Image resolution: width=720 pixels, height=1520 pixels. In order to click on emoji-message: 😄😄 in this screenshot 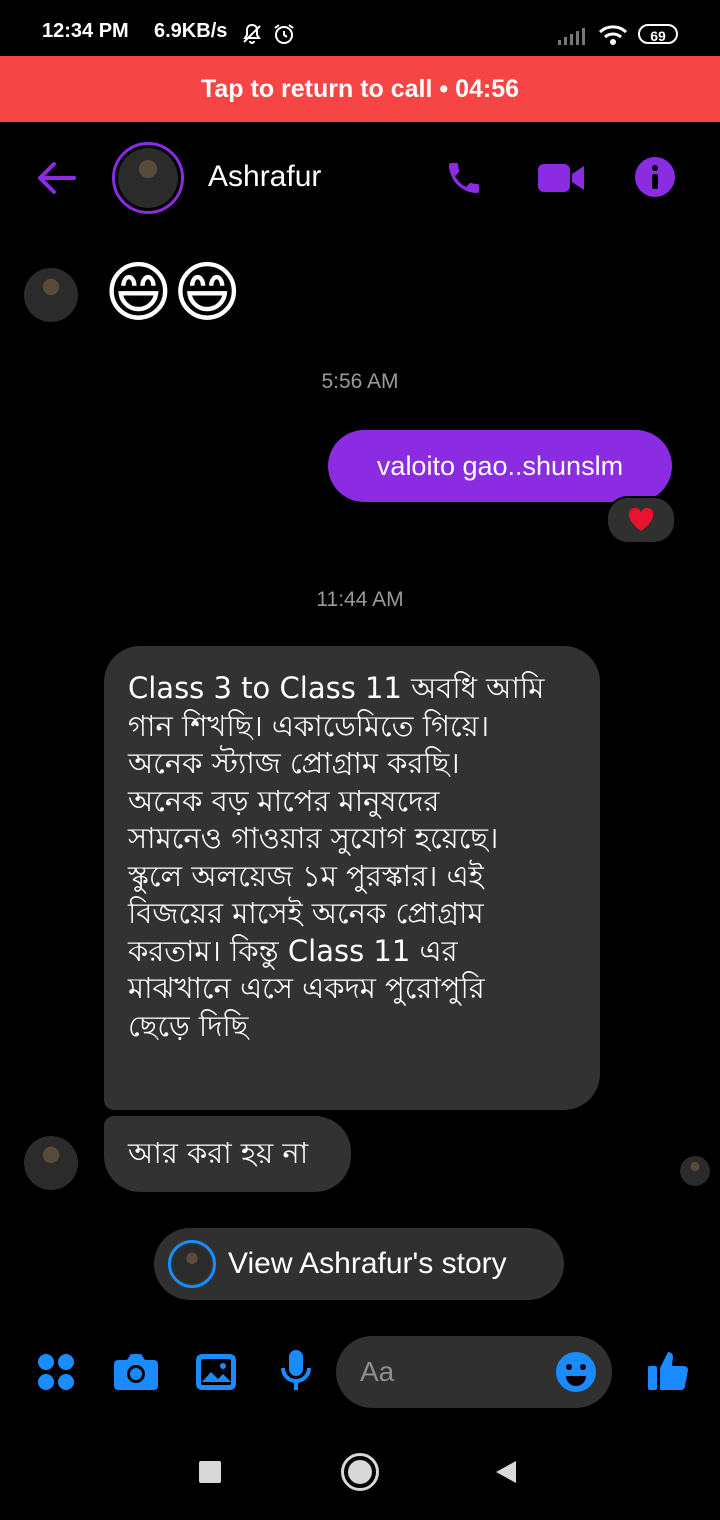, I will do `click(173, 292)`.